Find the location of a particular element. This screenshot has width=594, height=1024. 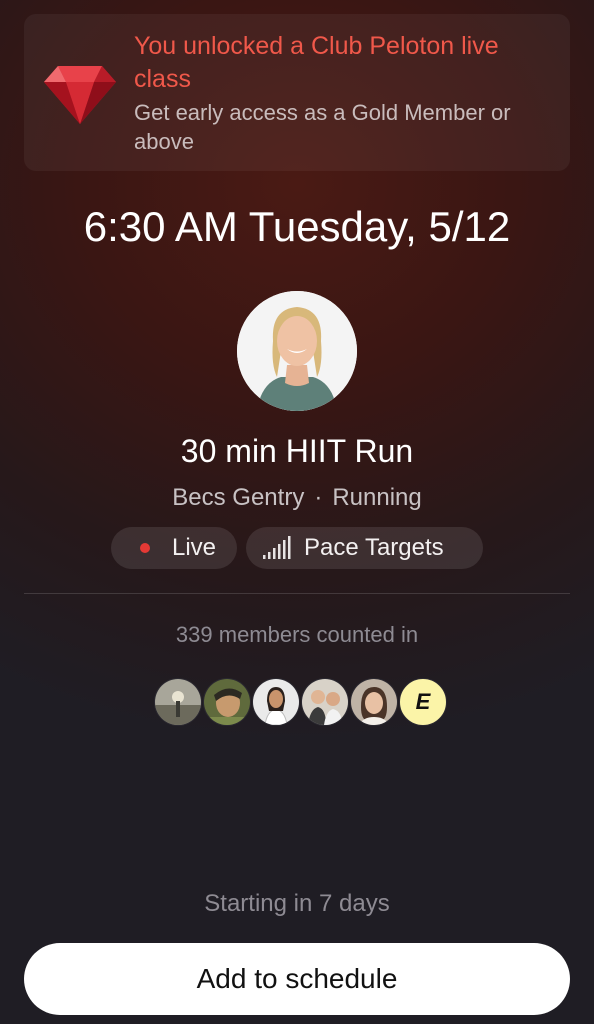

member-avatars: E is located at coordinates (304, 702).